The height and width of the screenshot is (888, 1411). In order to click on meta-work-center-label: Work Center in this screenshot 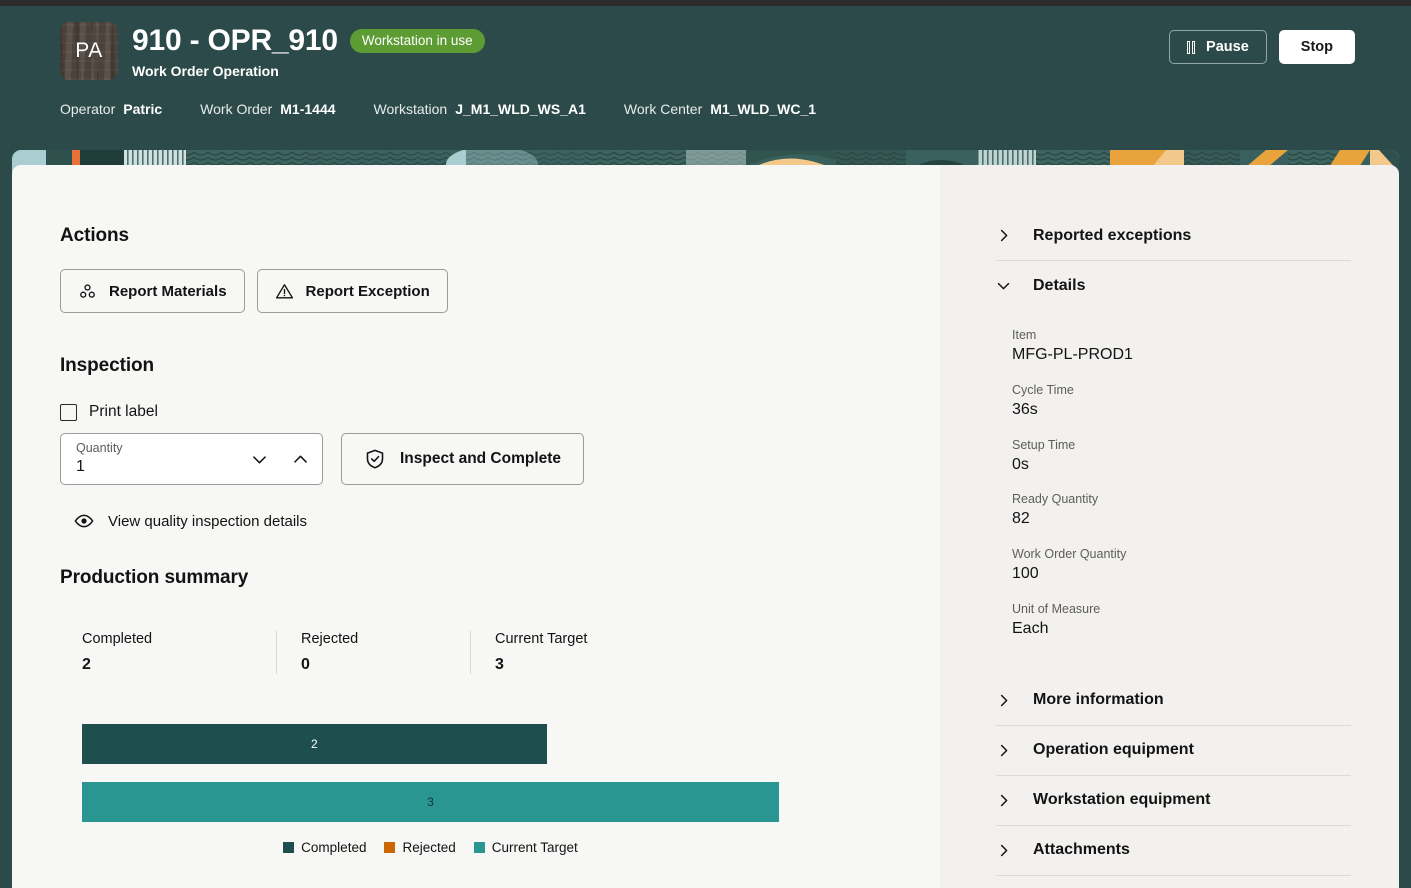, I will do `click(663, 109)`.